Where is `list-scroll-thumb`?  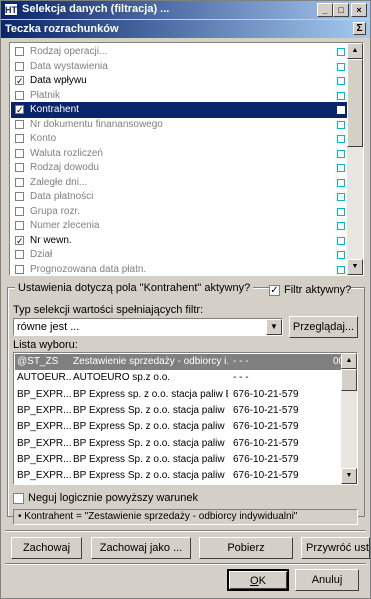 list-scroll-thumb is located at coordinates (349, 380).